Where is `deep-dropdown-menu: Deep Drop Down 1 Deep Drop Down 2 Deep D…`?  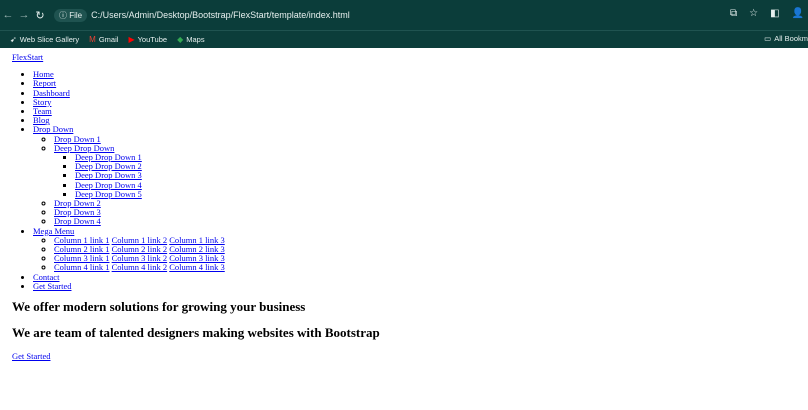
deep-dropdown-menu: Deep Drop Down 1 Deep Drop Down 2 Deep D… is located at coordinates (426, 175).